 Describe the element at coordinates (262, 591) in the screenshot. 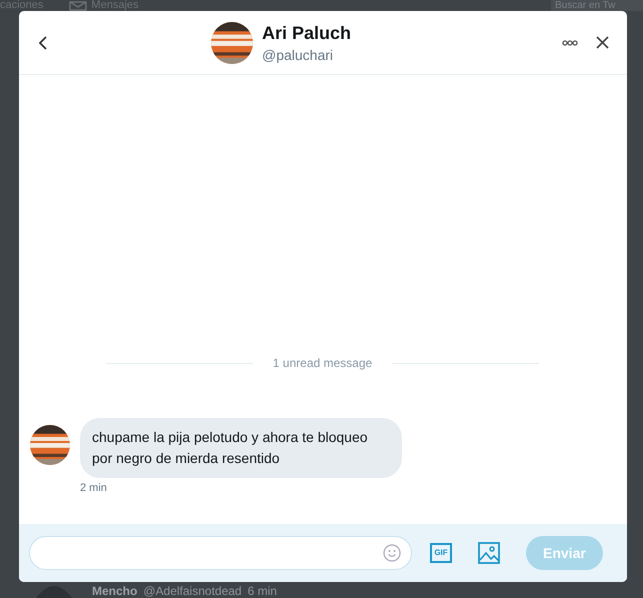

I see `tweet-time: 6 min` at that location.